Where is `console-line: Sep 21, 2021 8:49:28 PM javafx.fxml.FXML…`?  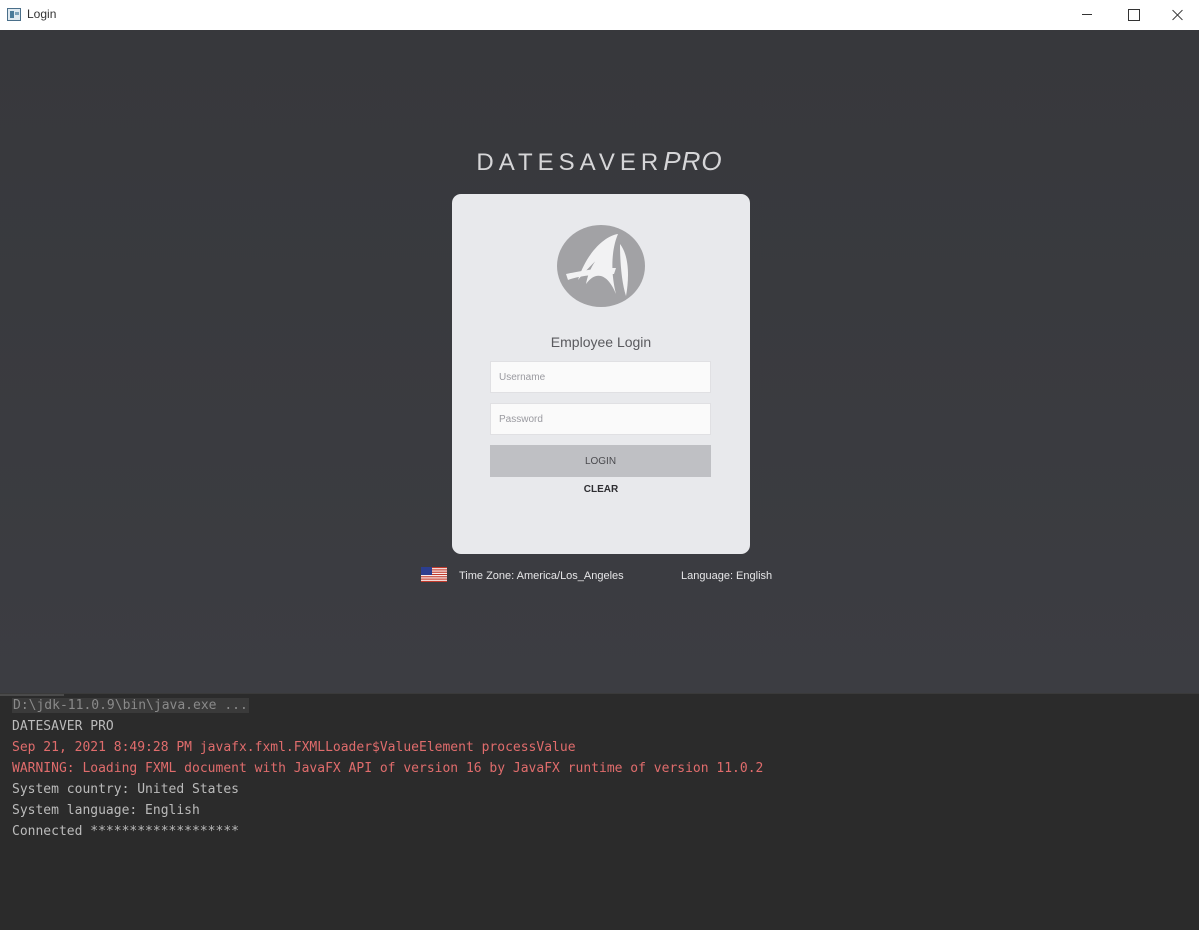 console-line: Sep 21, 2021 8:49:28 PM javafx.fxml.FXML… is located at coordinates (294, 747).